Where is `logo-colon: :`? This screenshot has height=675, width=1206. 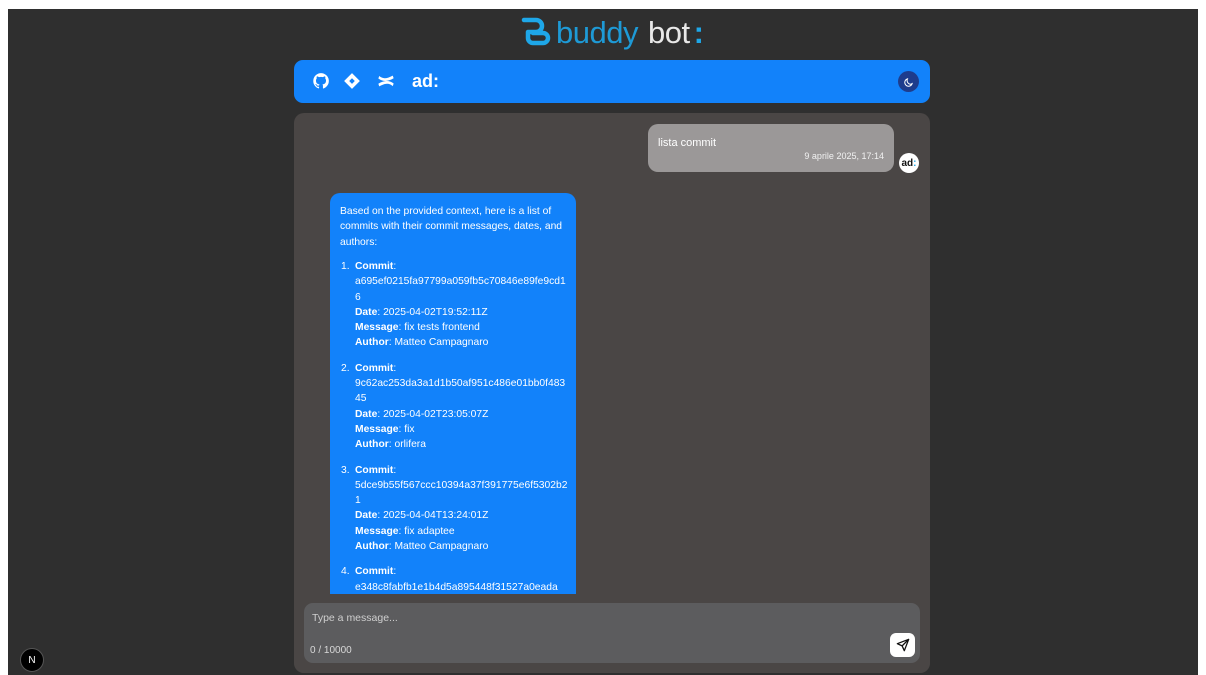
logo-colon: : is located at coordinates (698, 32).